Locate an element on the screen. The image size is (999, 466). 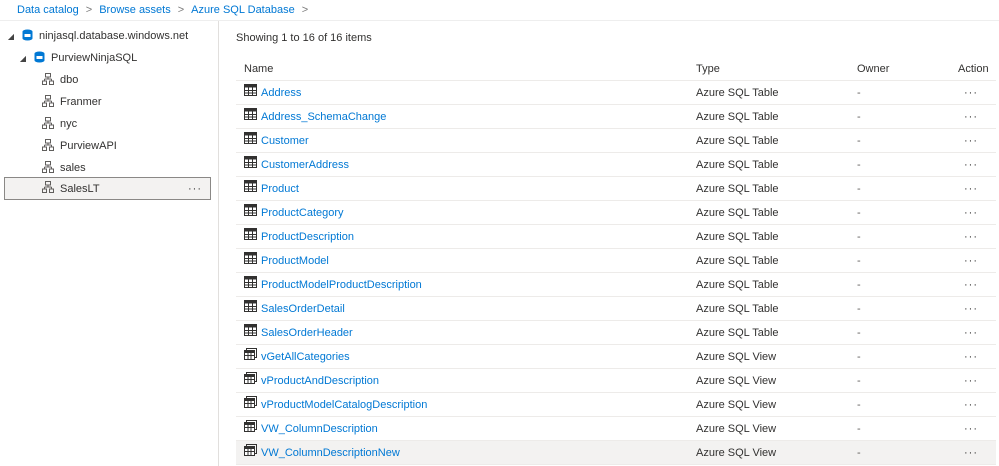
asset-name-link: vProductAndDescription is located at coordinates (320, 381).